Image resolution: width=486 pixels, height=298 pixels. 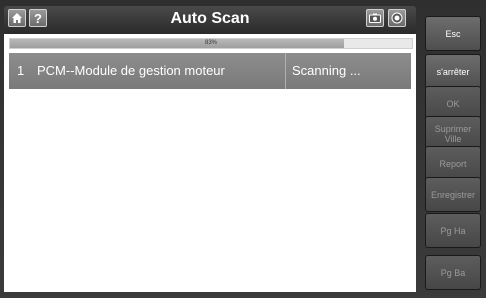 I want to click on row-module-name: PCM--Module de gestion moteur, so click(x=131, y=70).